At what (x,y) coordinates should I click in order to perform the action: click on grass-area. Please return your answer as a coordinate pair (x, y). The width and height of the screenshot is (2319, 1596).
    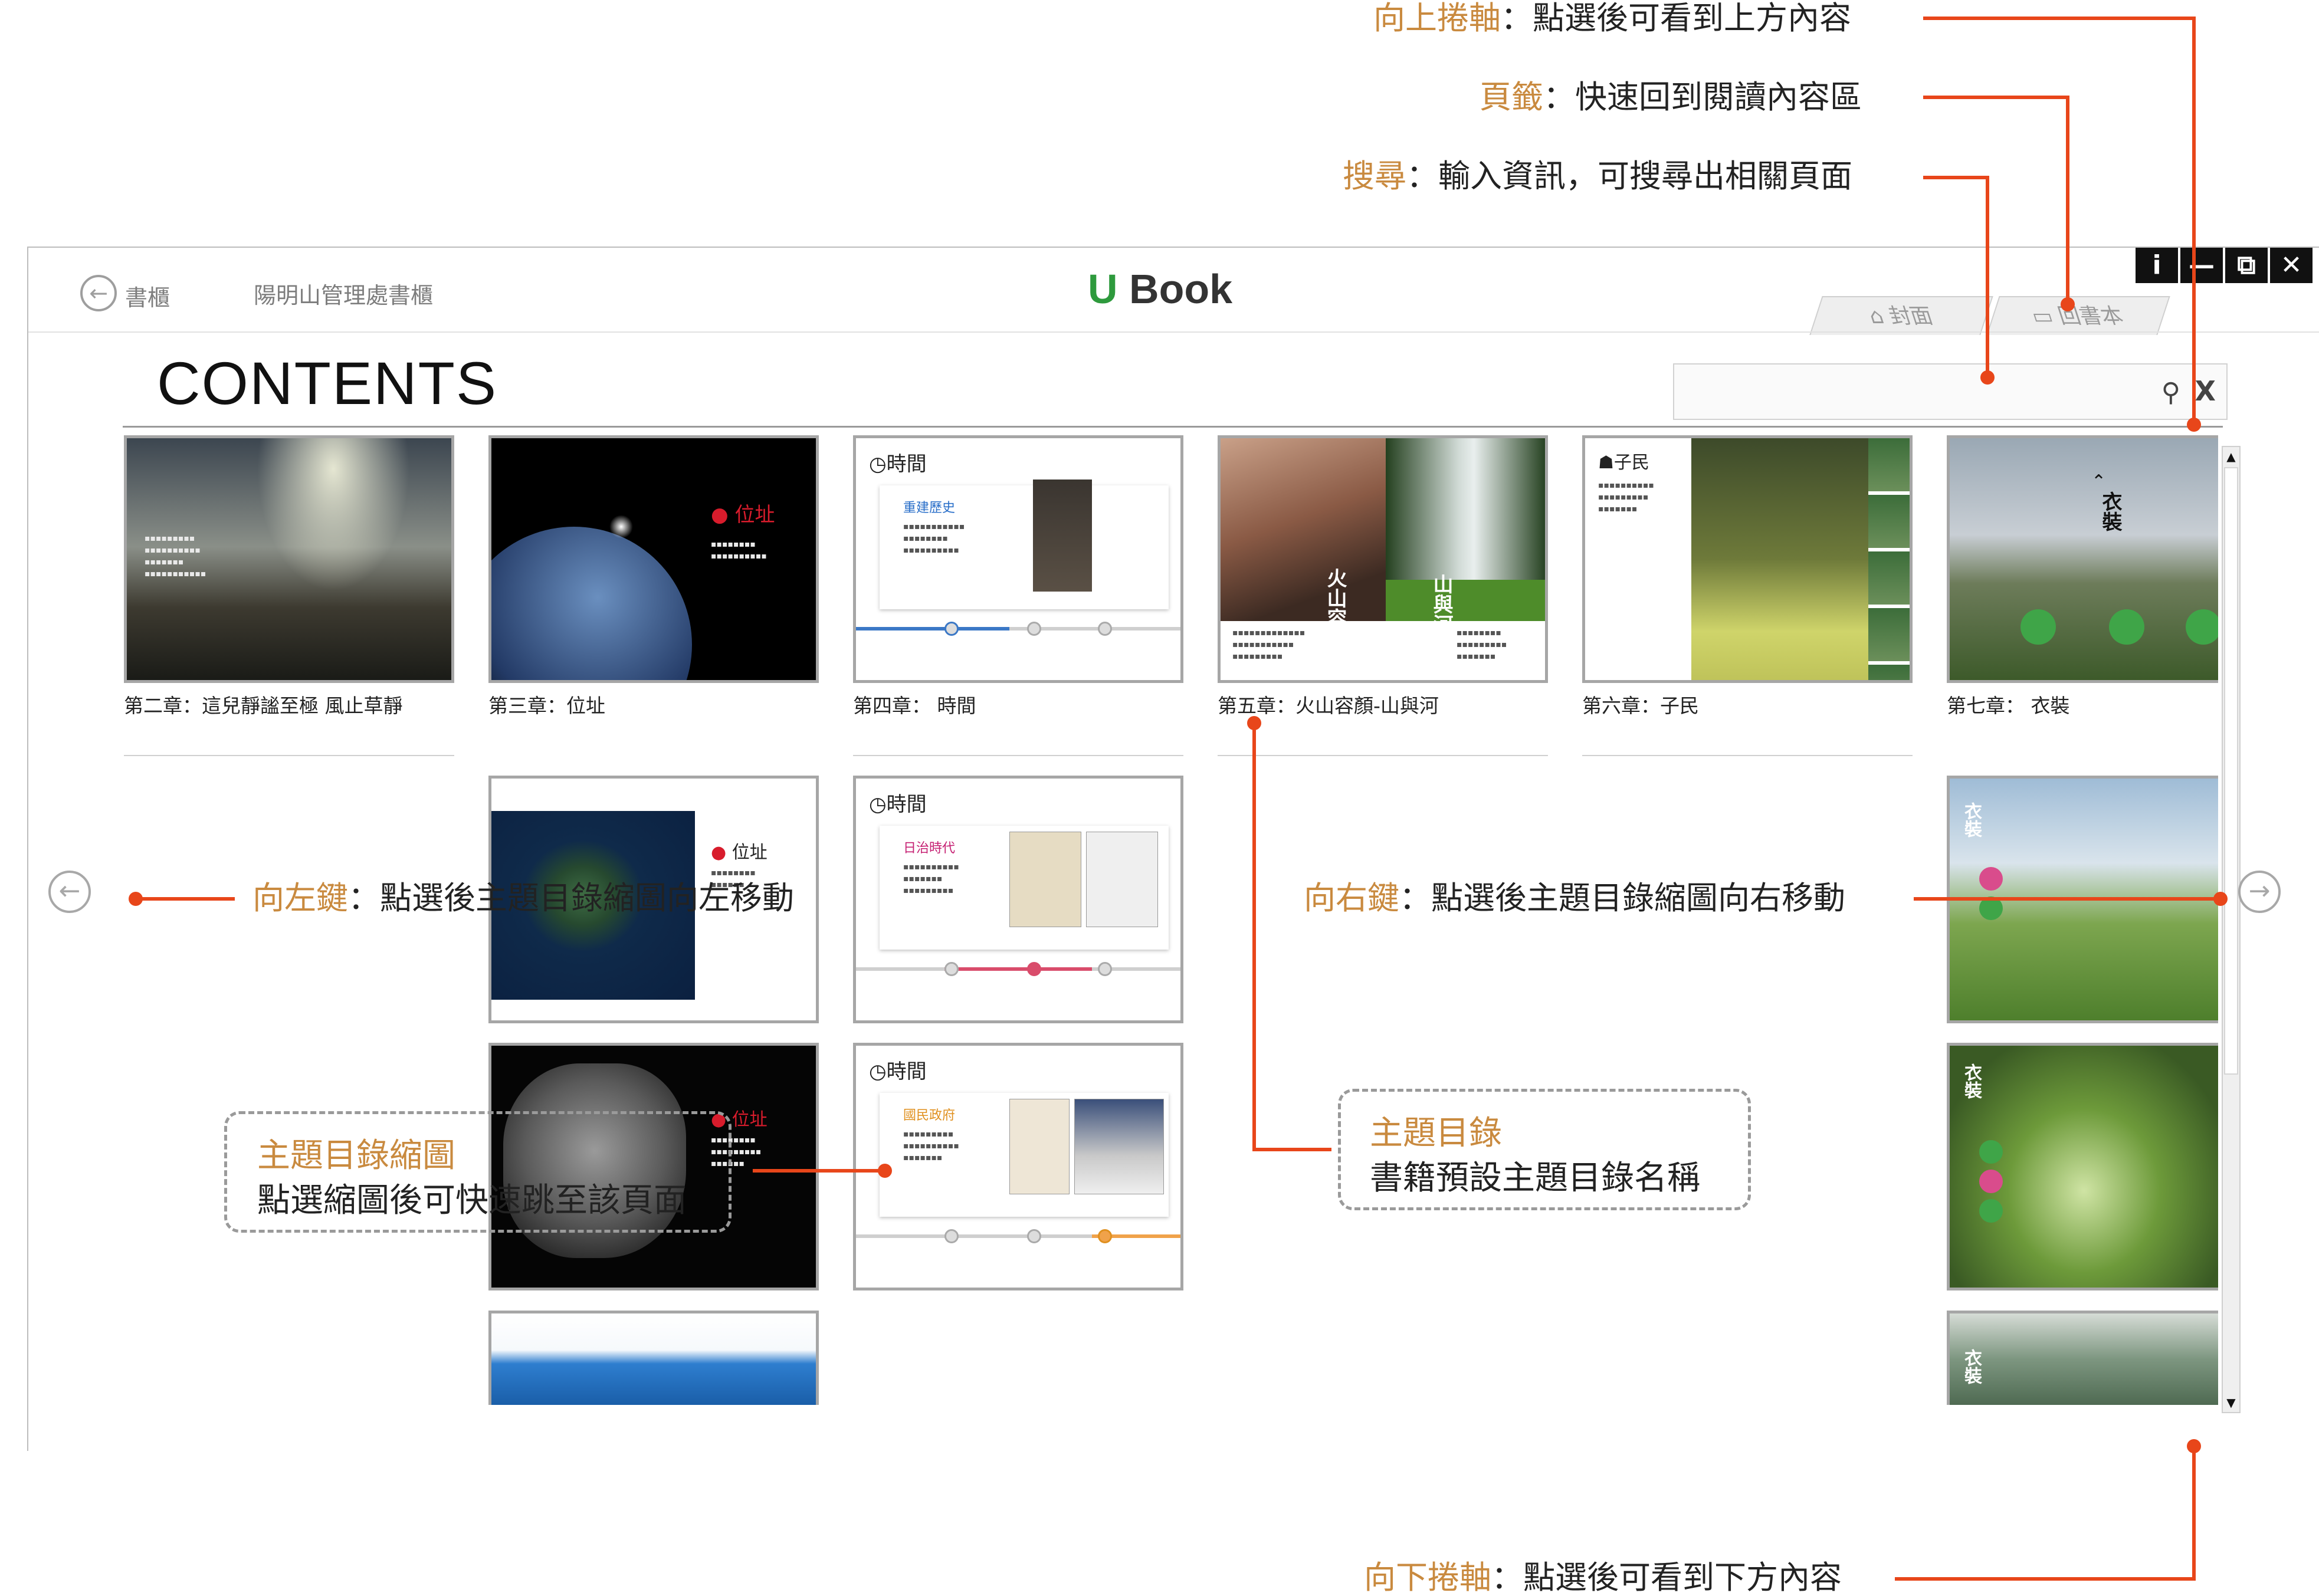
    Looking at the image, I should click on (1465, 601).